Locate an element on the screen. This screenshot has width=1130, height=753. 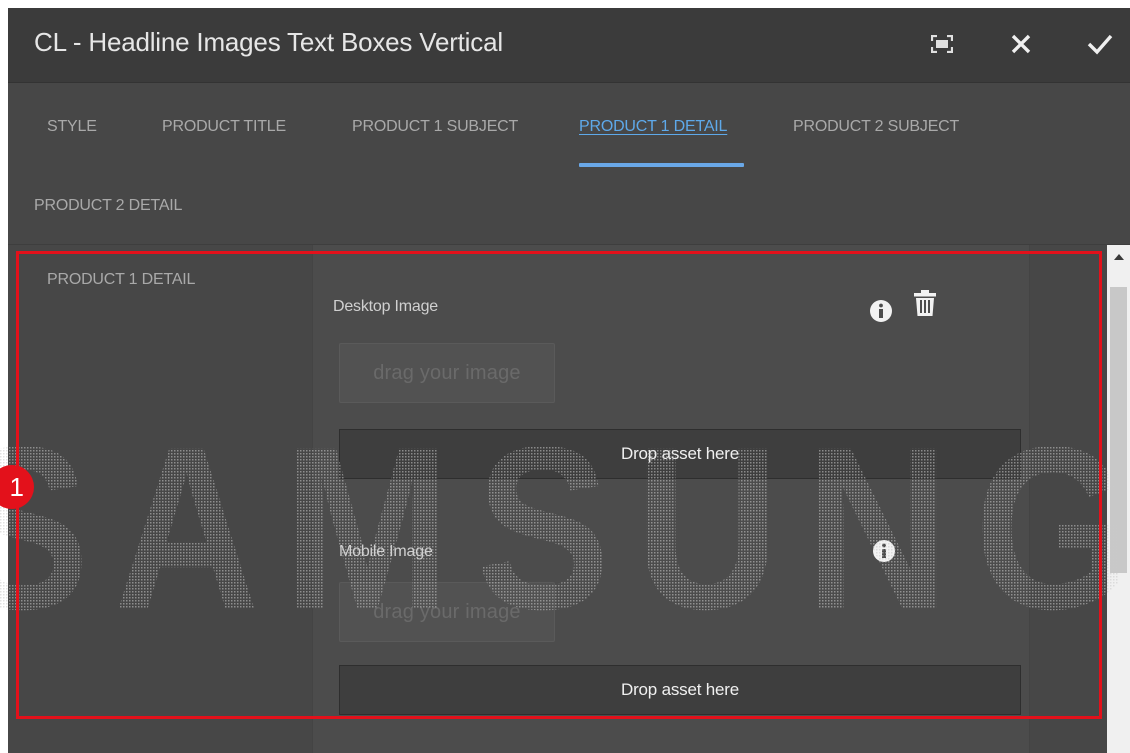
check-icon is located at coordinates (1100, 44).